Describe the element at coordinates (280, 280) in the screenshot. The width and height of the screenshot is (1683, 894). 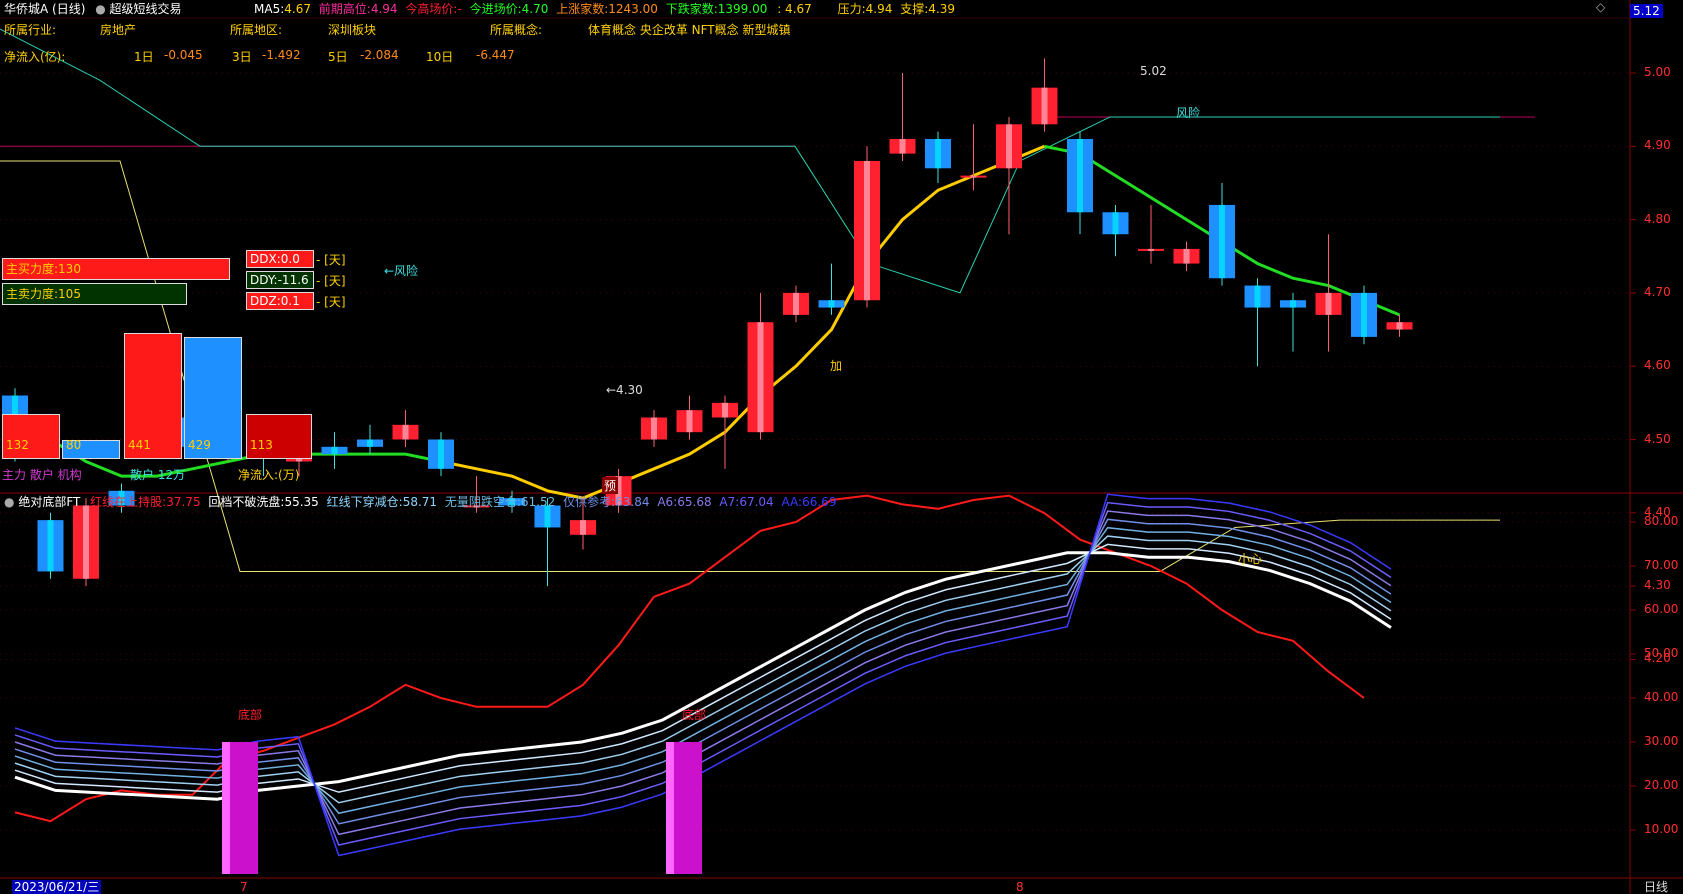
I see `ddy-box: DDY:-11.6` at that location.